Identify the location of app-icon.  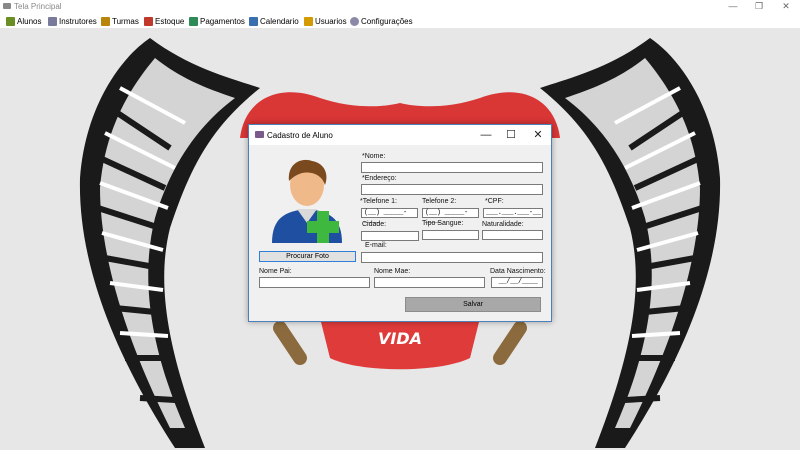
(7, 6).